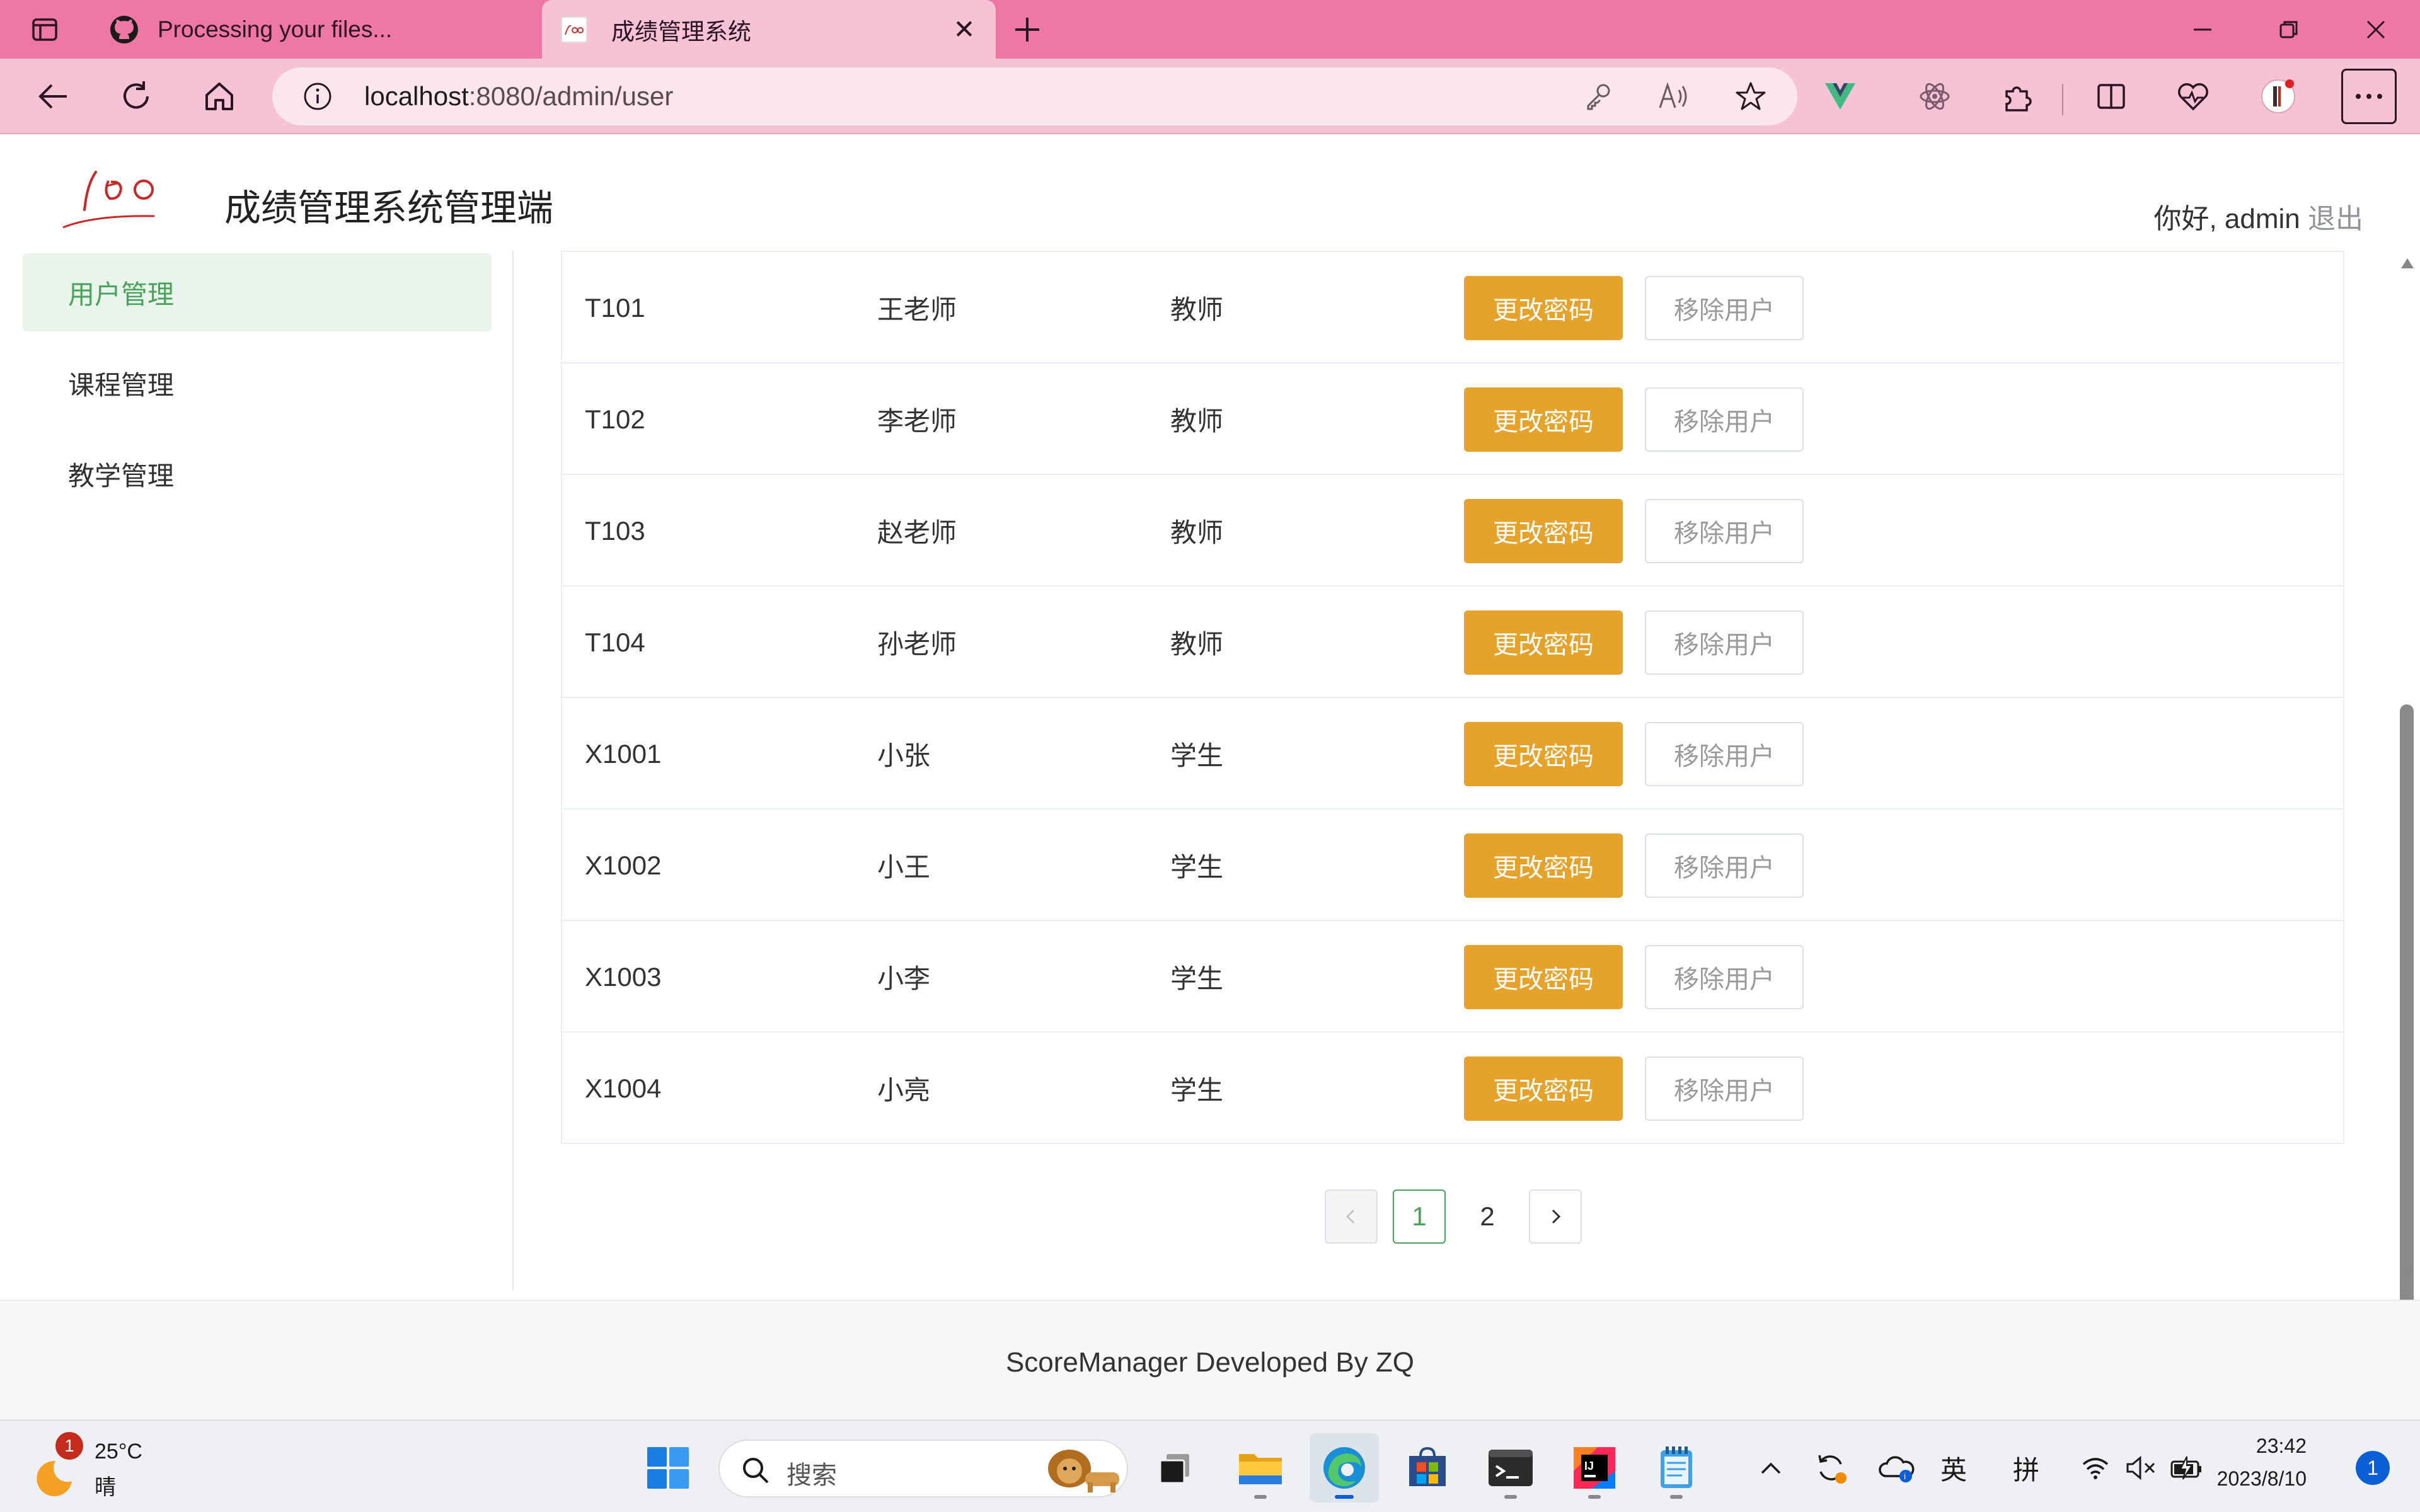  I want to click on tab-actions-icon, so click(44, 29).